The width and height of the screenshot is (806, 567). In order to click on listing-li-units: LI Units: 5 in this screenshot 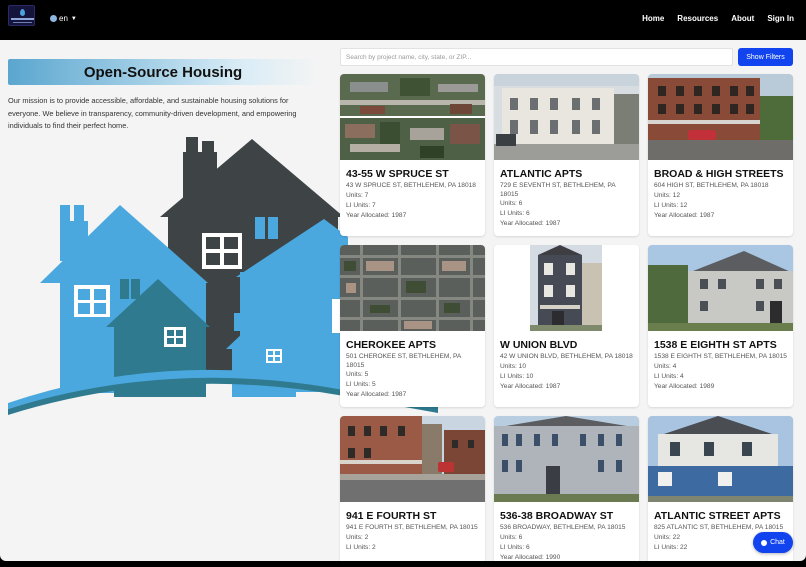, I will do `click(361, 384)`.